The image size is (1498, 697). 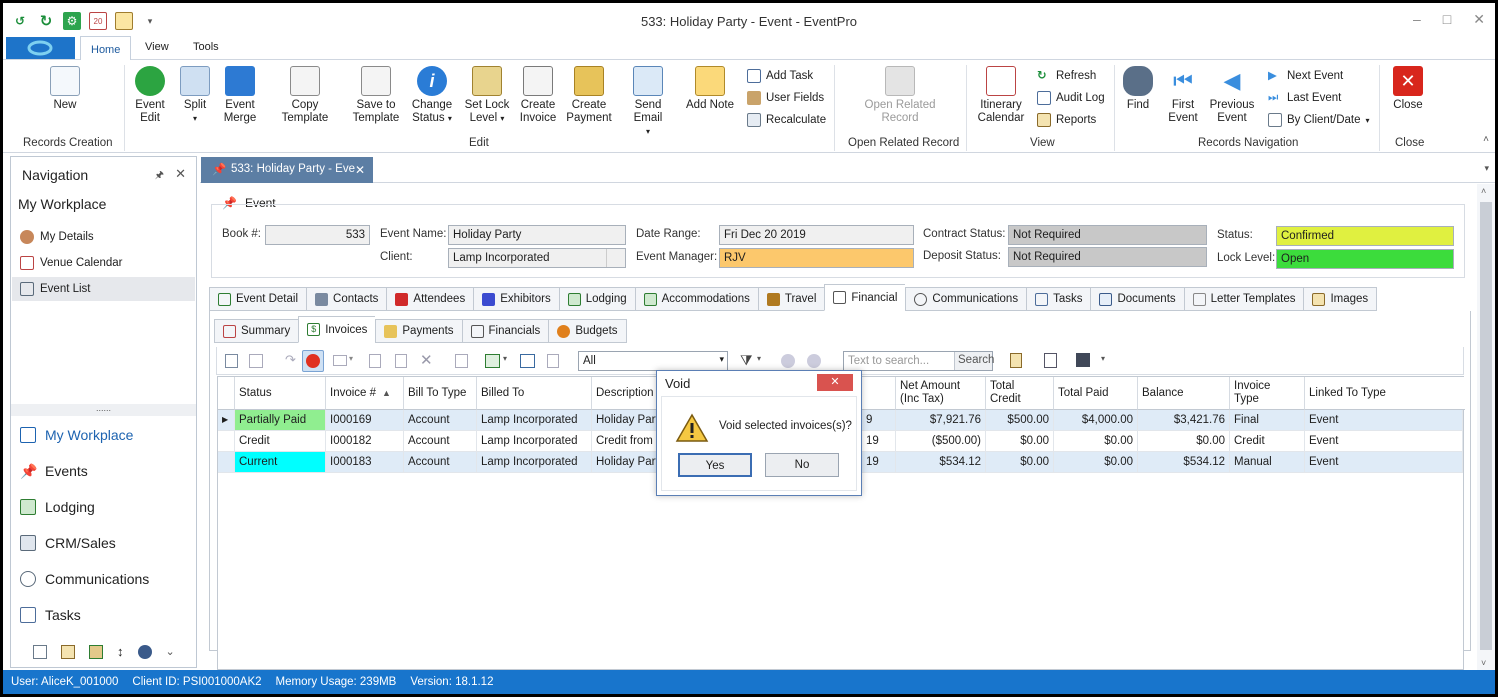 What do you see at coordinates (1137, 299) in the screenshot?
I see `tab-documents: Documents` at bounding box center [1137, 299].